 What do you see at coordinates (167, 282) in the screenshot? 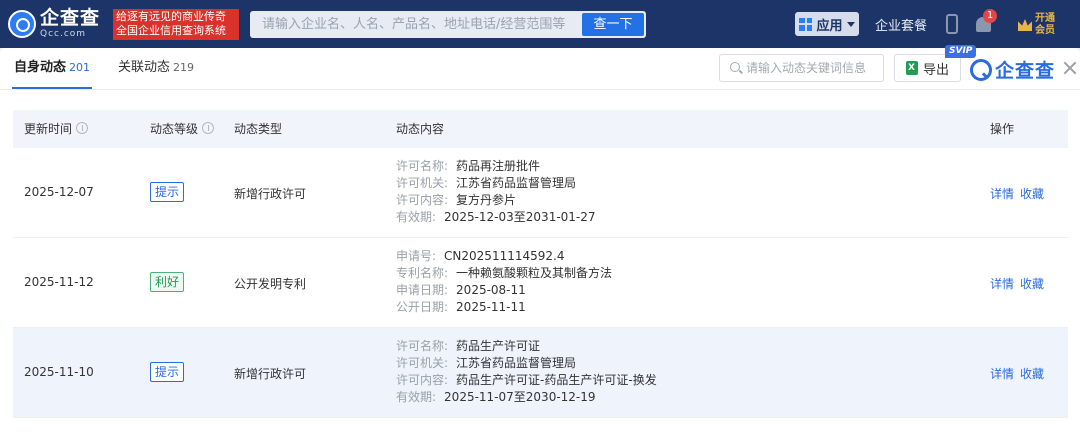
I see `level-badge: 利好` at bounding box center [167, 282].